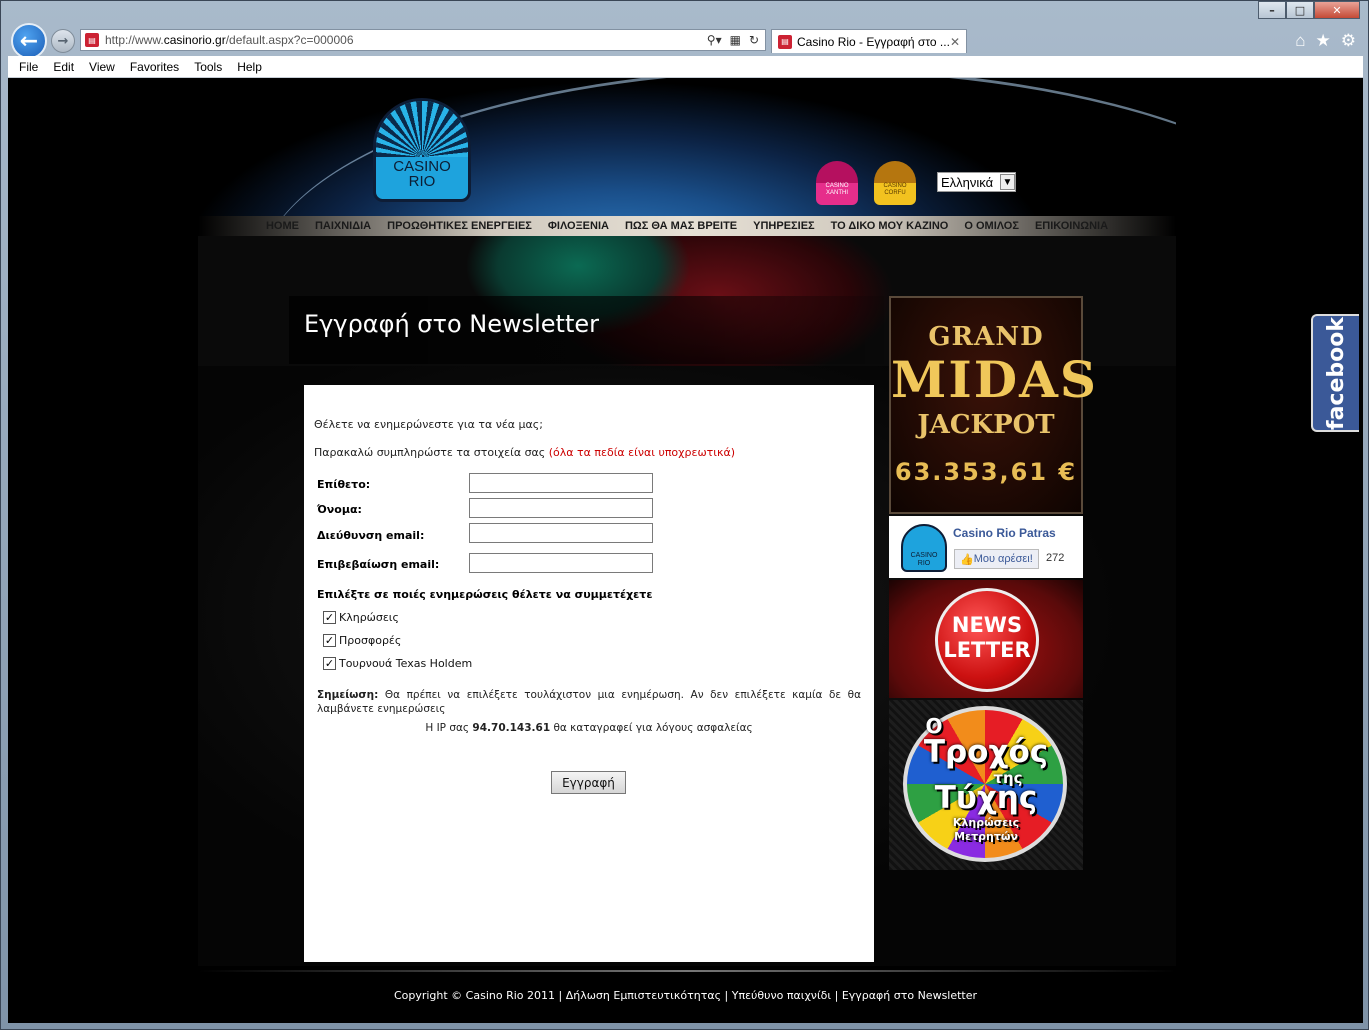 The height and width of the screenshot is (1030, 1369). I want to click on required-note: (όλα τα πεδία είναι υποχρεωτικά), so click(642, 452).